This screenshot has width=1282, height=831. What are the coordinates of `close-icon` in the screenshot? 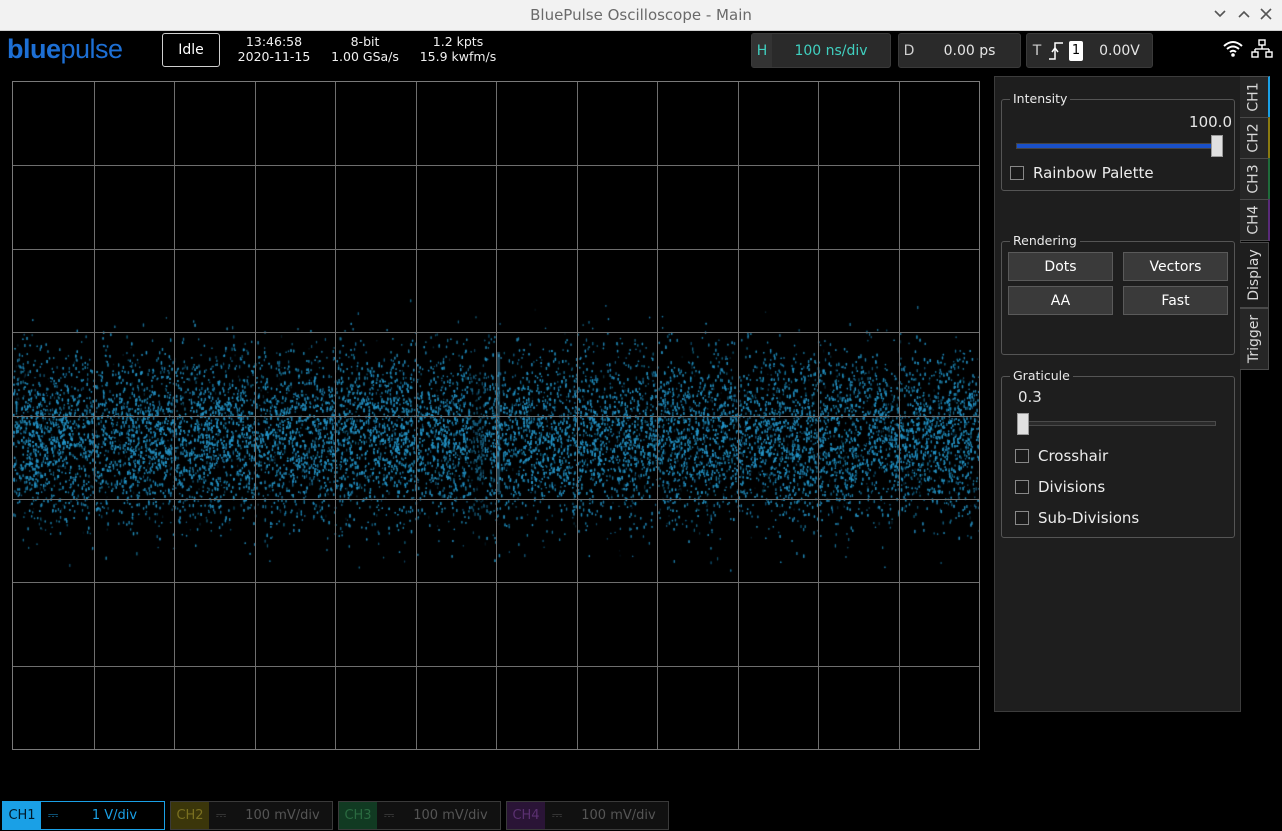 It's located at (1266, 14).